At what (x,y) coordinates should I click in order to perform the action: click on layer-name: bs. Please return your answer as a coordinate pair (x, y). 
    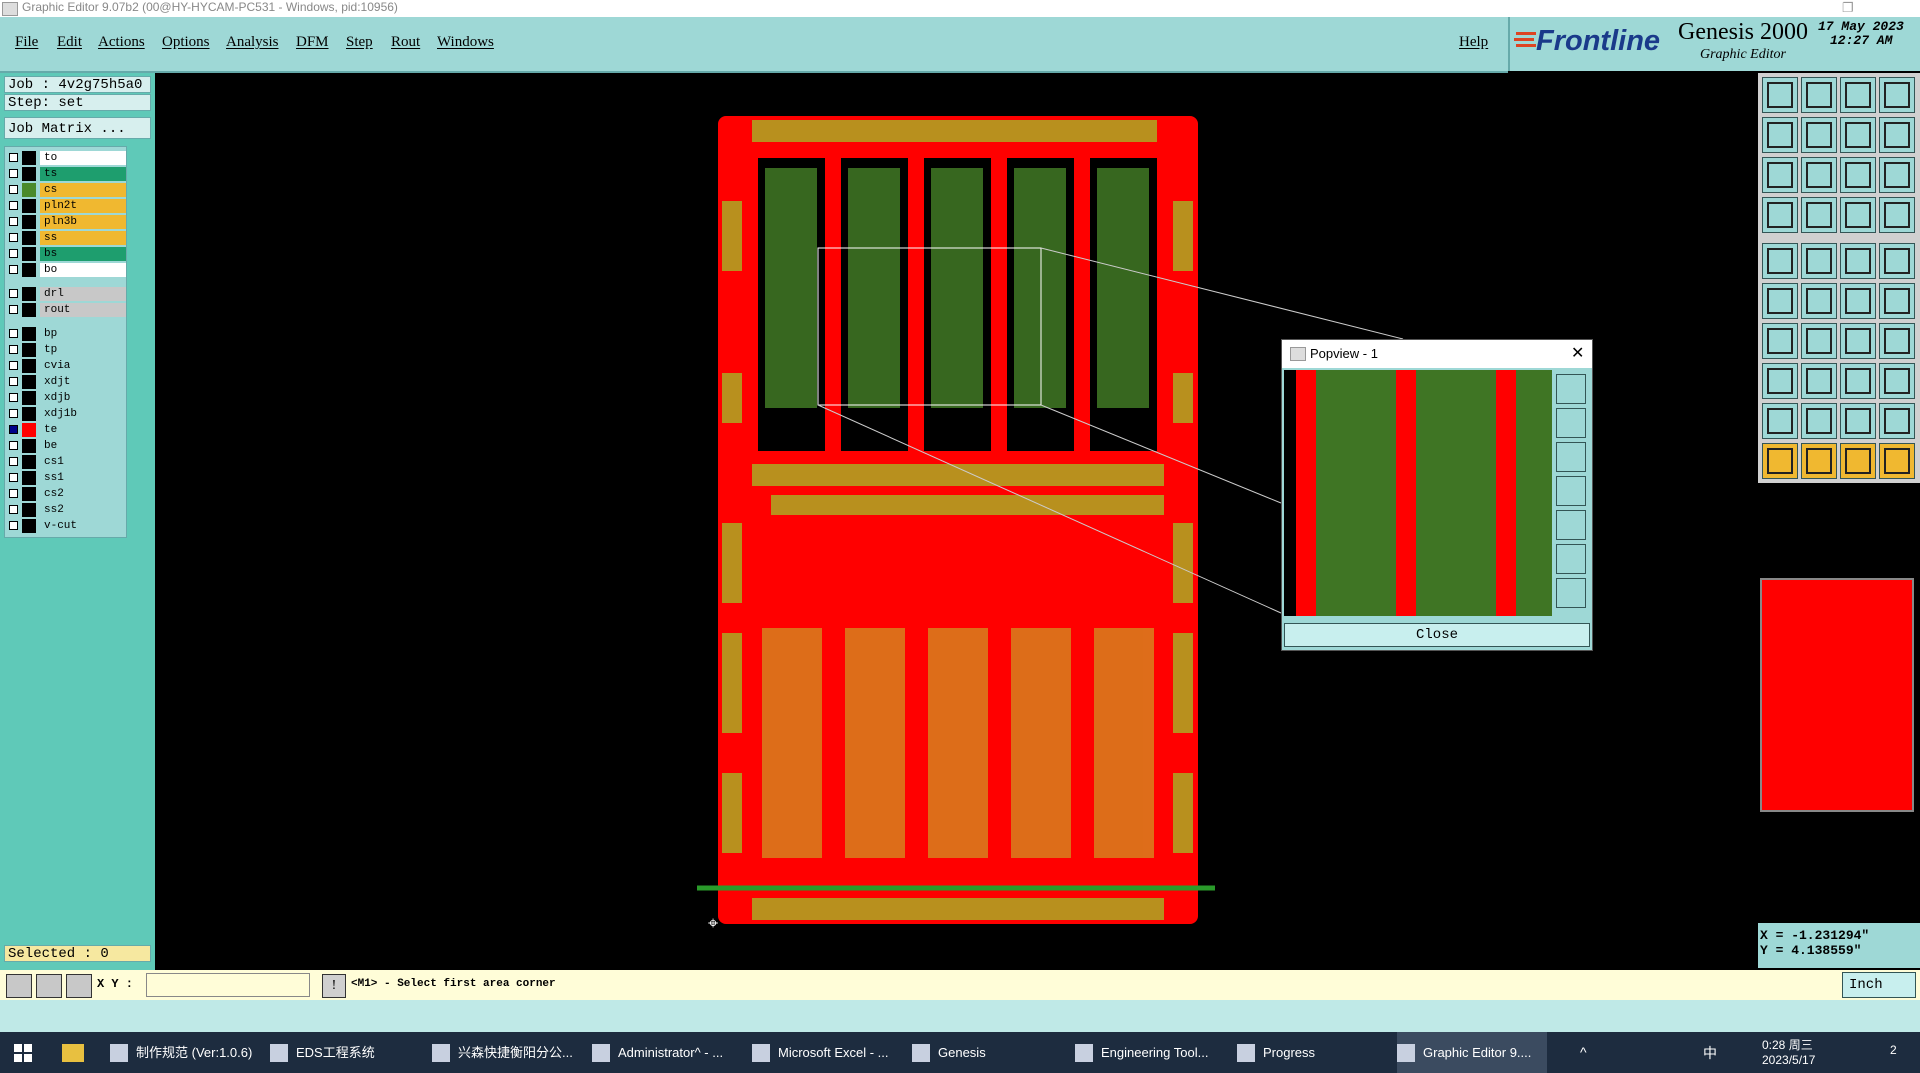
    Looking at the image, I should click on (83, 254).